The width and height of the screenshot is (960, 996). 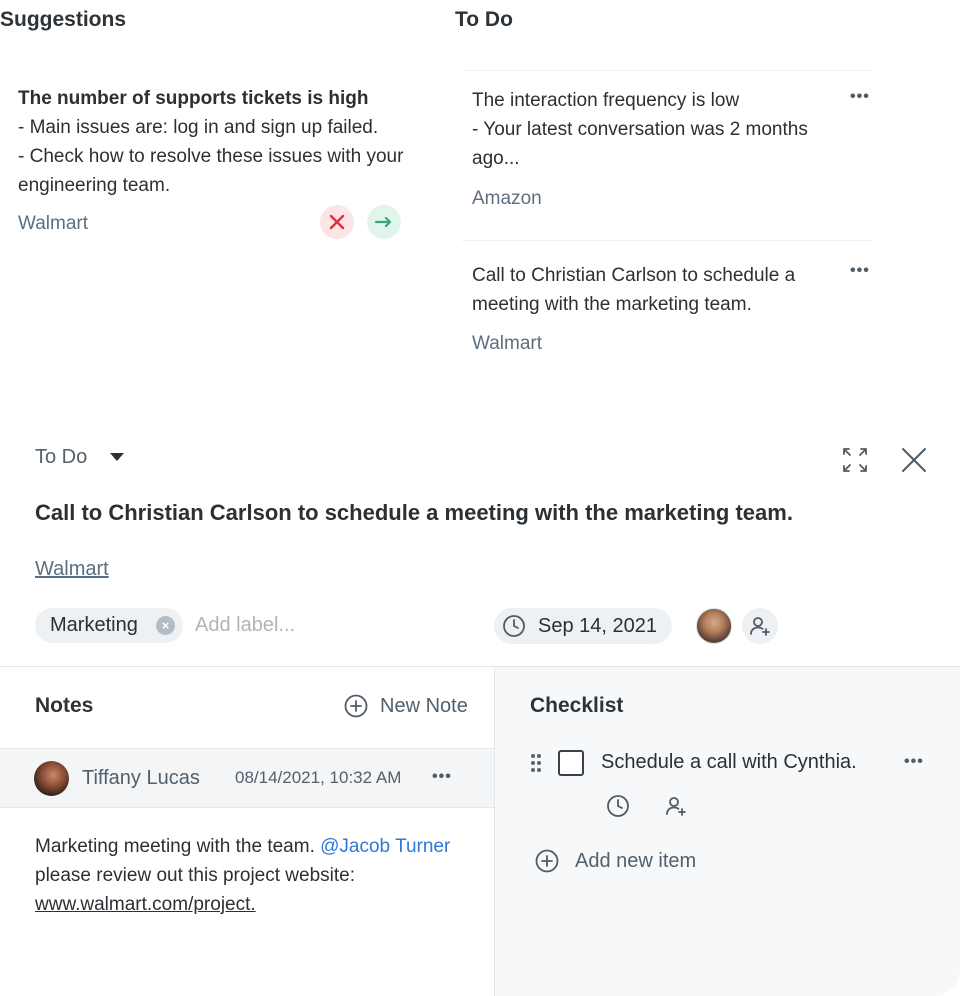 I want to click on note-mention: @Jacob Turner, so click(x=385, y=846).